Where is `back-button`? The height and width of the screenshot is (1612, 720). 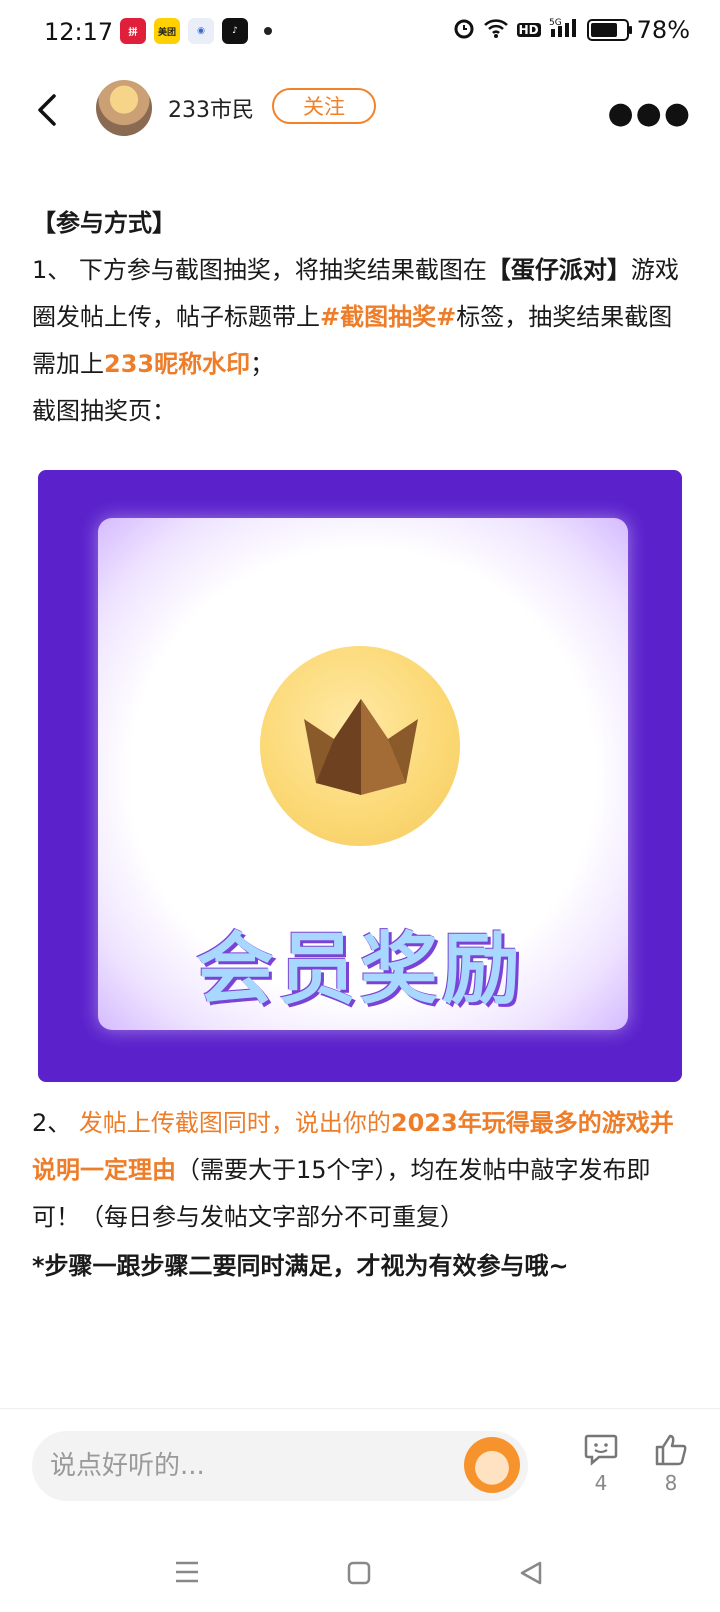
back-button is located at coordinates (49, 110).